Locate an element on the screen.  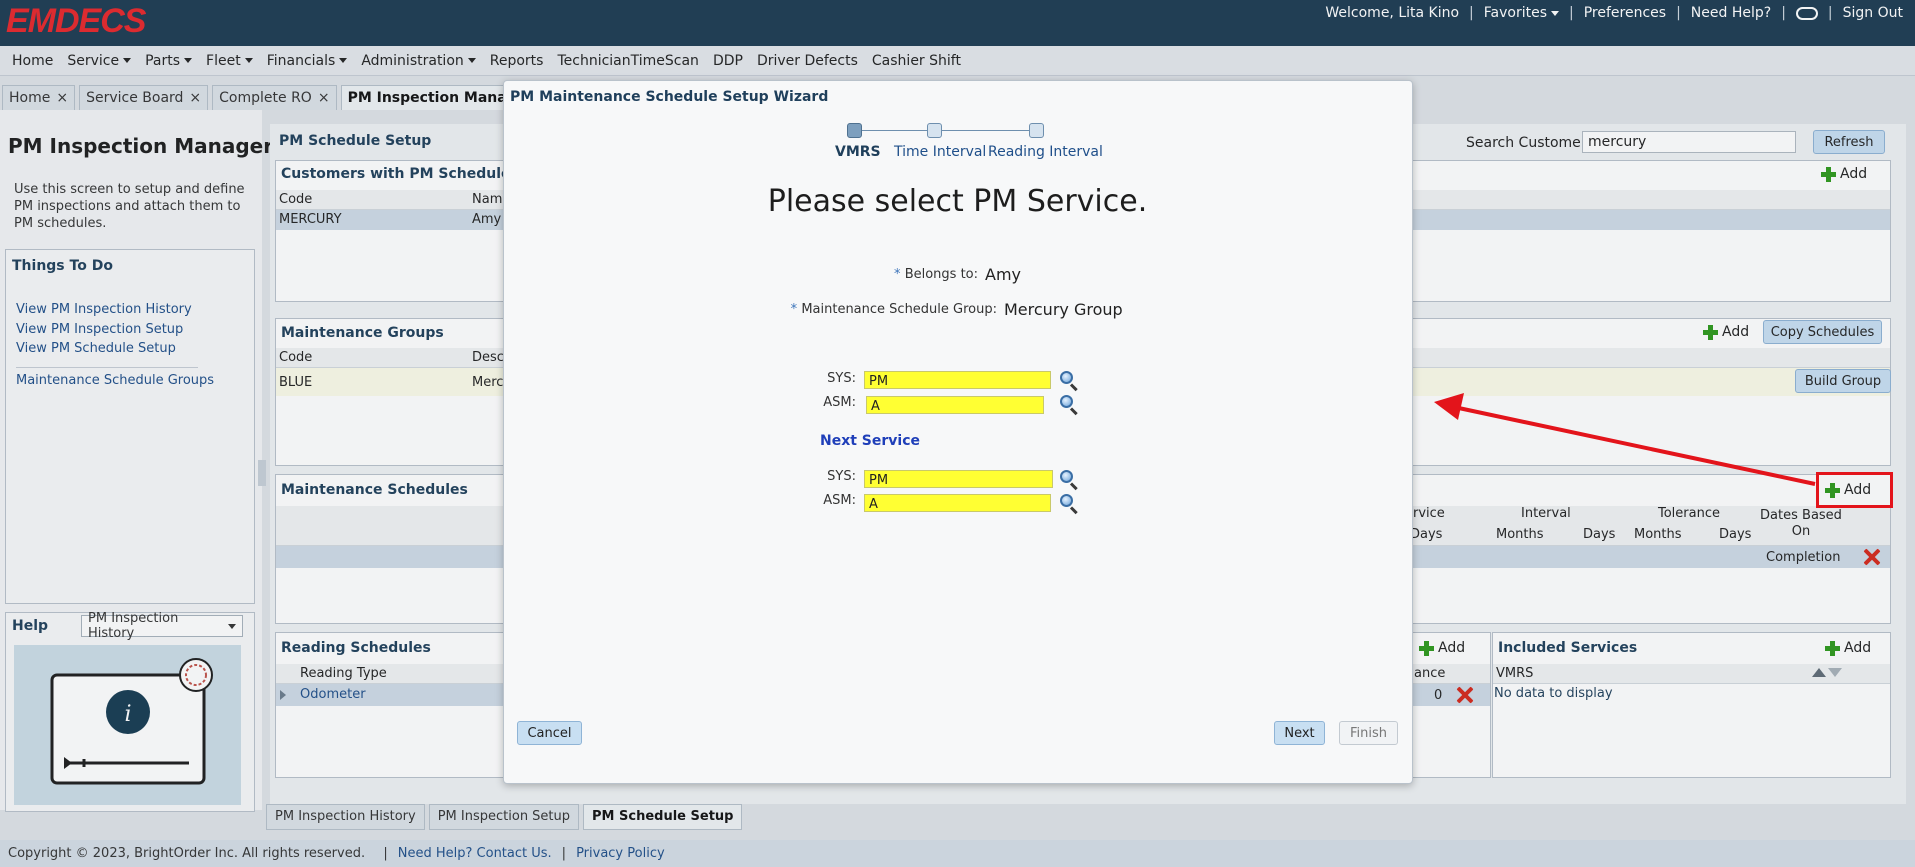
next-asm-label: ASM: is located at coordinates (839, 500).